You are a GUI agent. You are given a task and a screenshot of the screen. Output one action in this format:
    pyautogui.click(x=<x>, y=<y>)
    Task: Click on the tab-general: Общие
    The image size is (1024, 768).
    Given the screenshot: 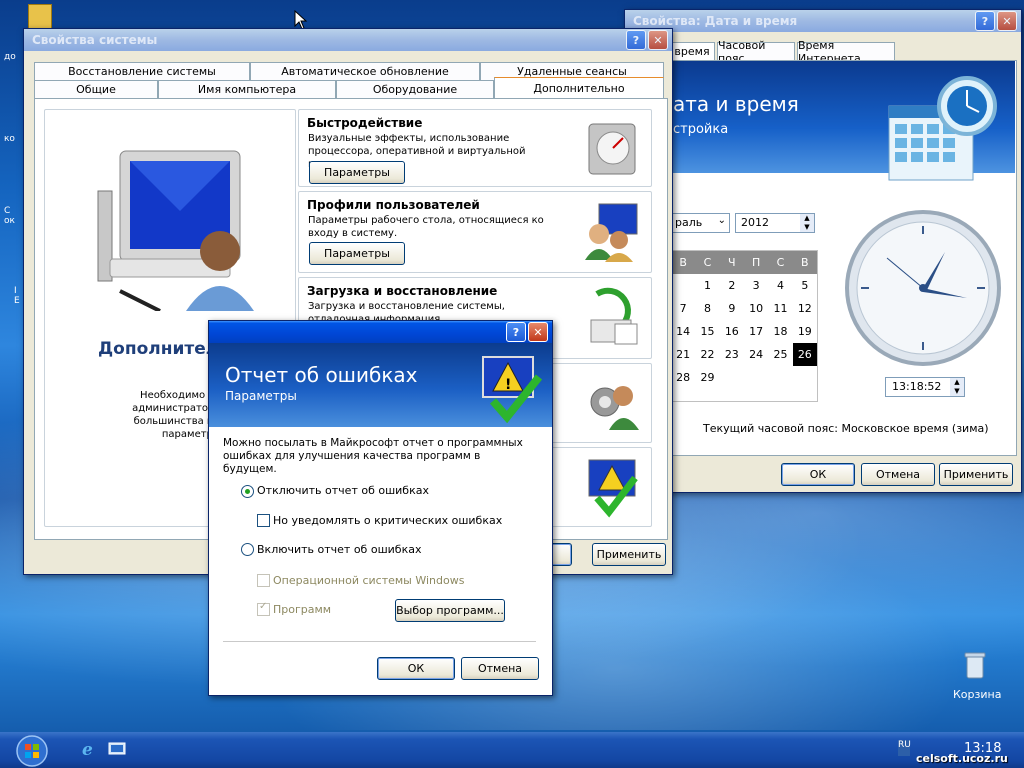 What is the action you would take?
    pyautogui.click(x=96, y=89)
    